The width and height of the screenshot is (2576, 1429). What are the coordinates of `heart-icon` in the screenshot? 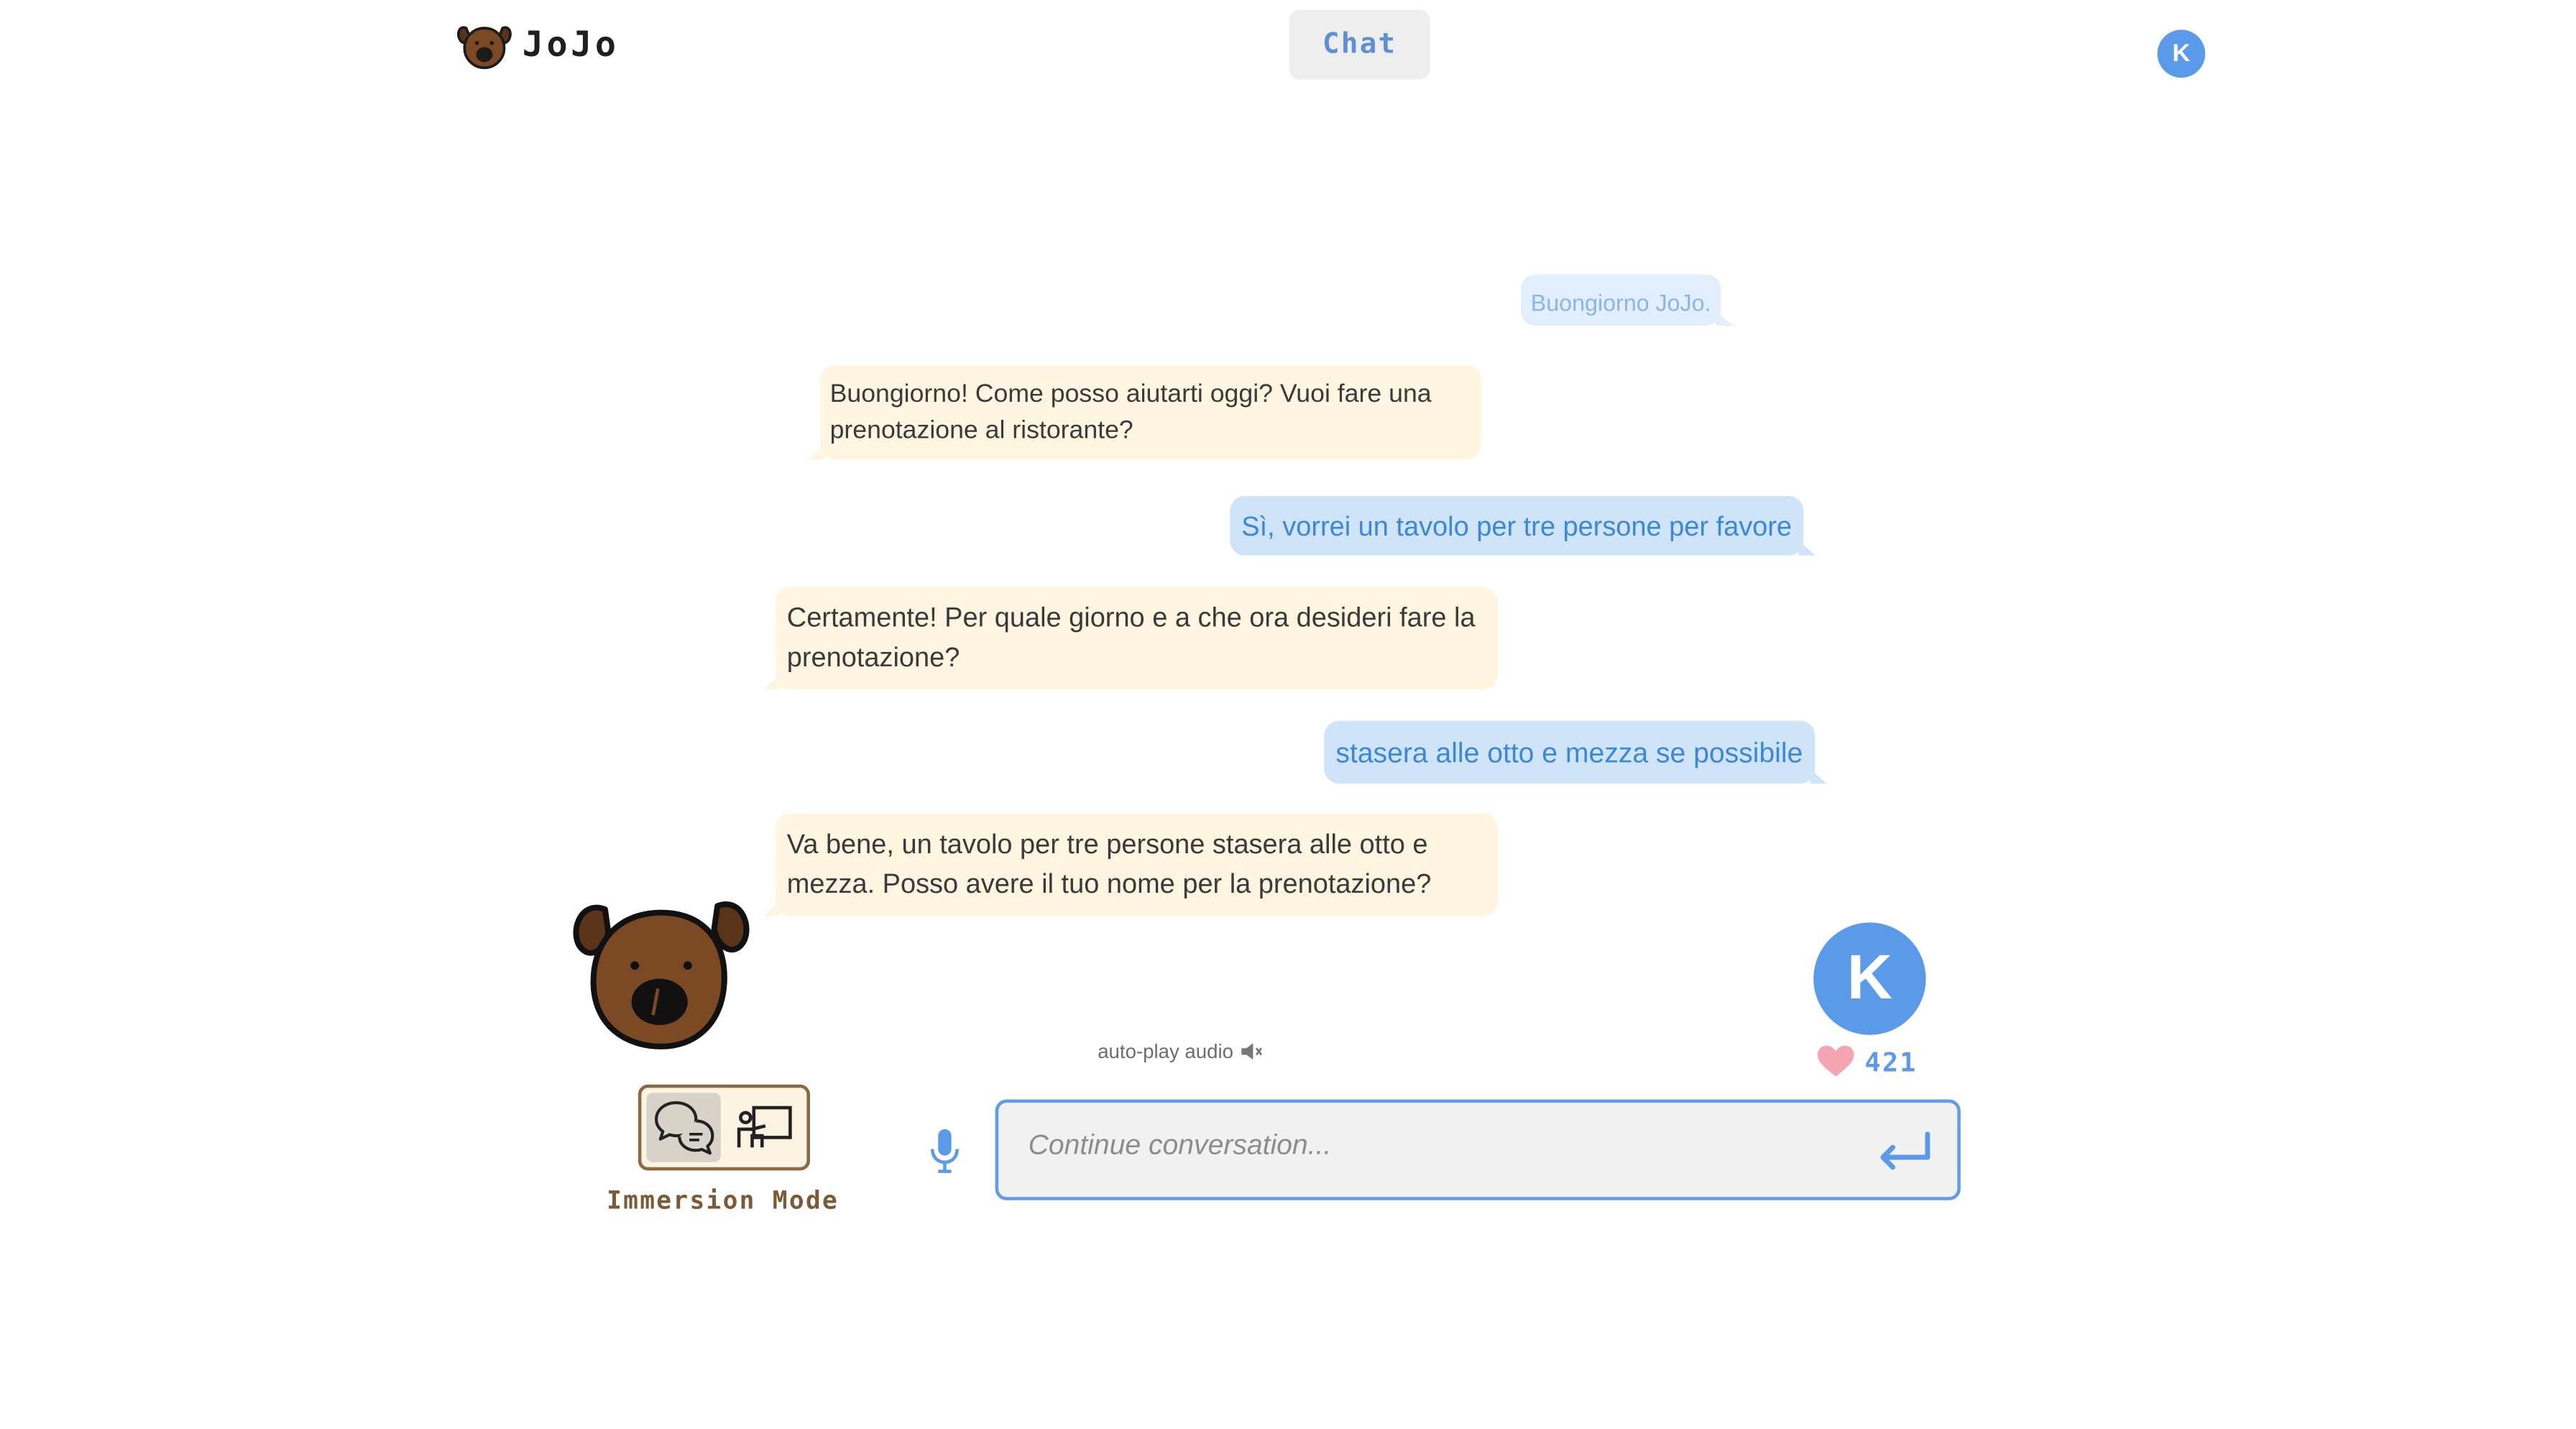 It's located at (1835, 1061).